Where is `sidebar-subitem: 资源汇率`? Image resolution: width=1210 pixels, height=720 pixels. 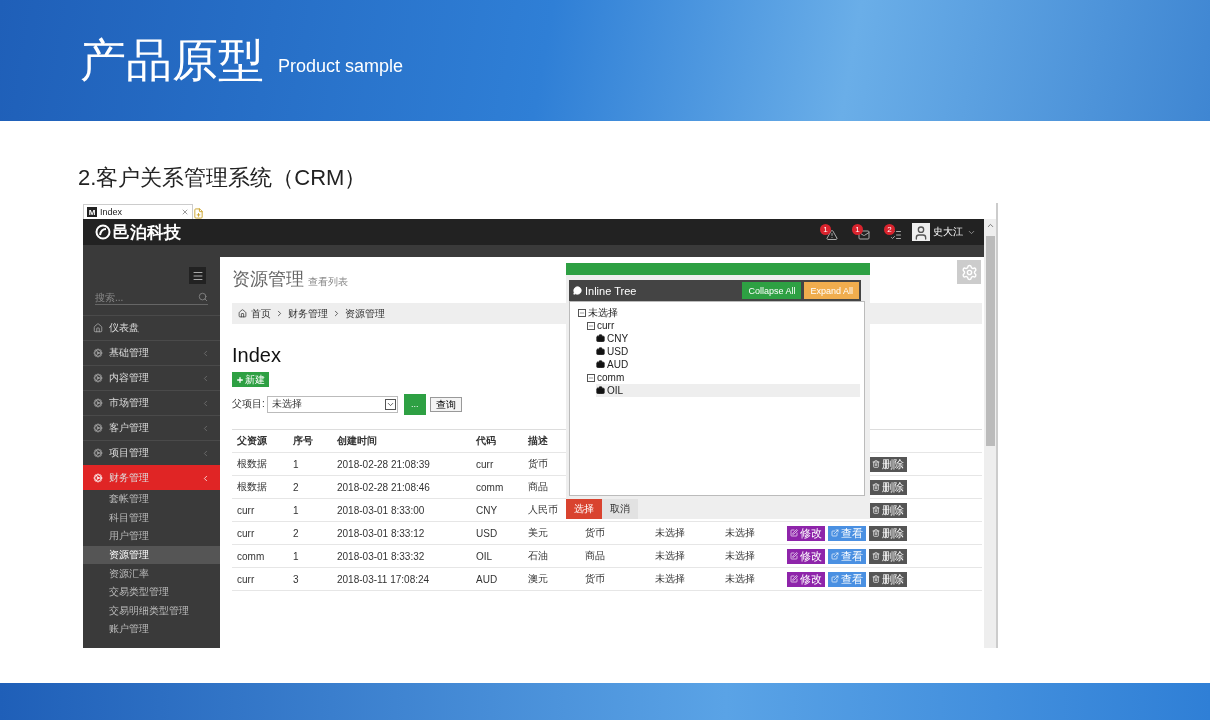
sidebar-subitem: 资源汇率 is located at coordinates (151, 573).